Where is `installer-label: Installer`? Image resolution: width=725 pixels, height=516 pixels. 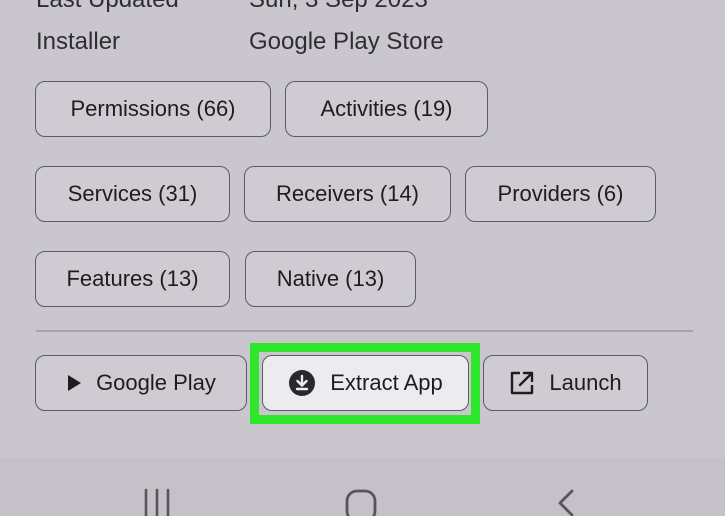
installer-label: Installer is located at coordinates (78, 41).